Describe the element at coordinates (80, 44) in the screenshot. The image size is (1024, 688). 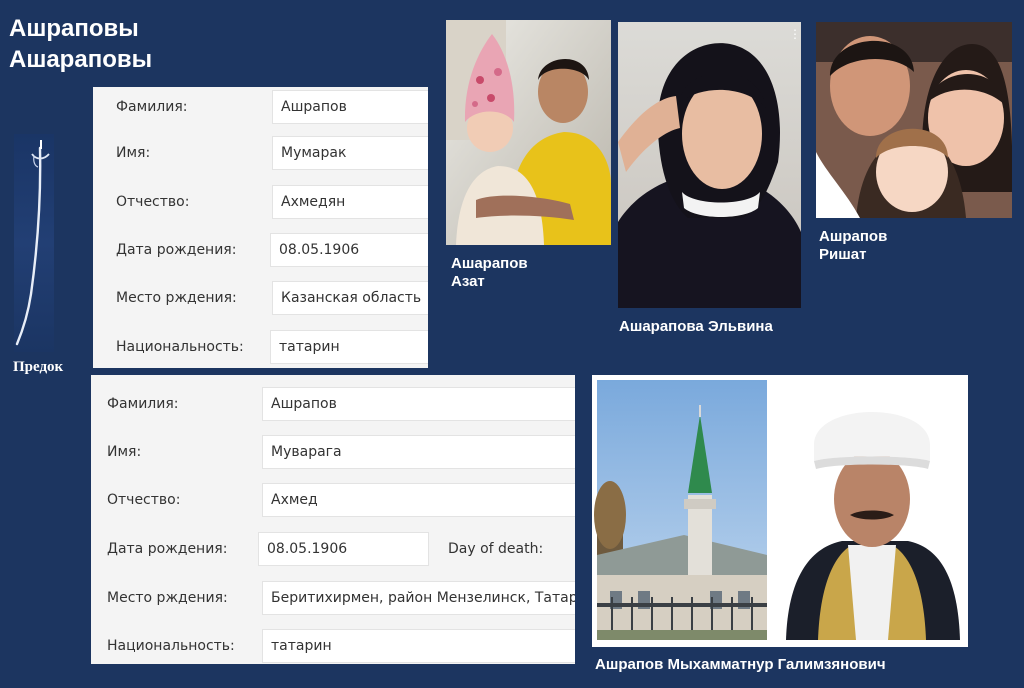
I see `page-title: Ашраповы Ашараповы` at that location.